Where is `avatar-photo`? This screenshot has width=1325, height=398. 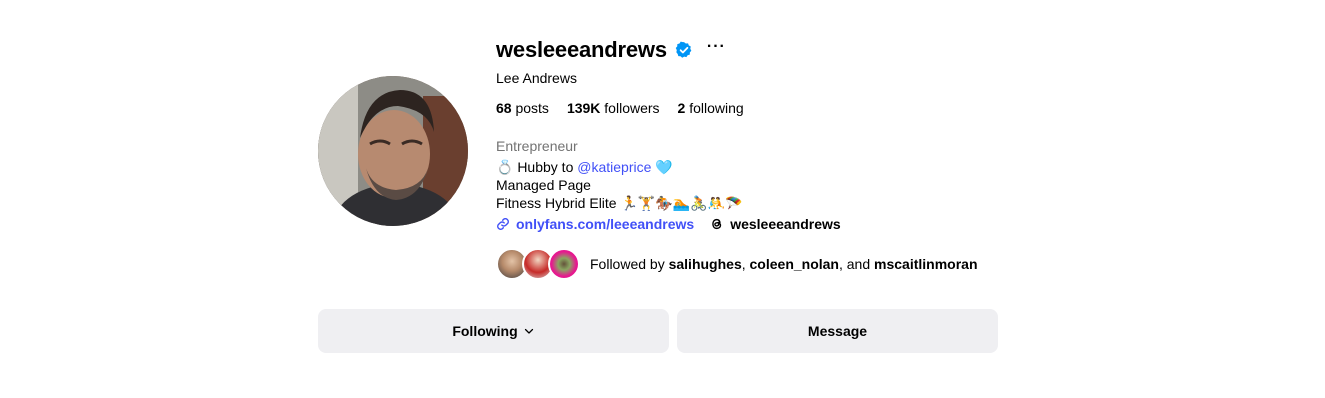 avatar-photo is located at coordinates (393, 151).